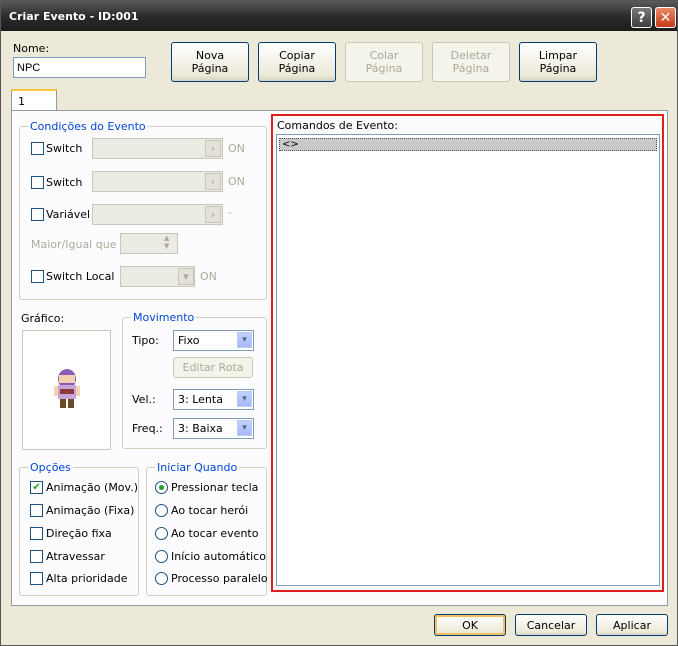 This screenshot has width=678, height=646. What do you see at coordinates (157, 214) in the screenshot?
I see `variable-select` at bounding box center [157, 214].